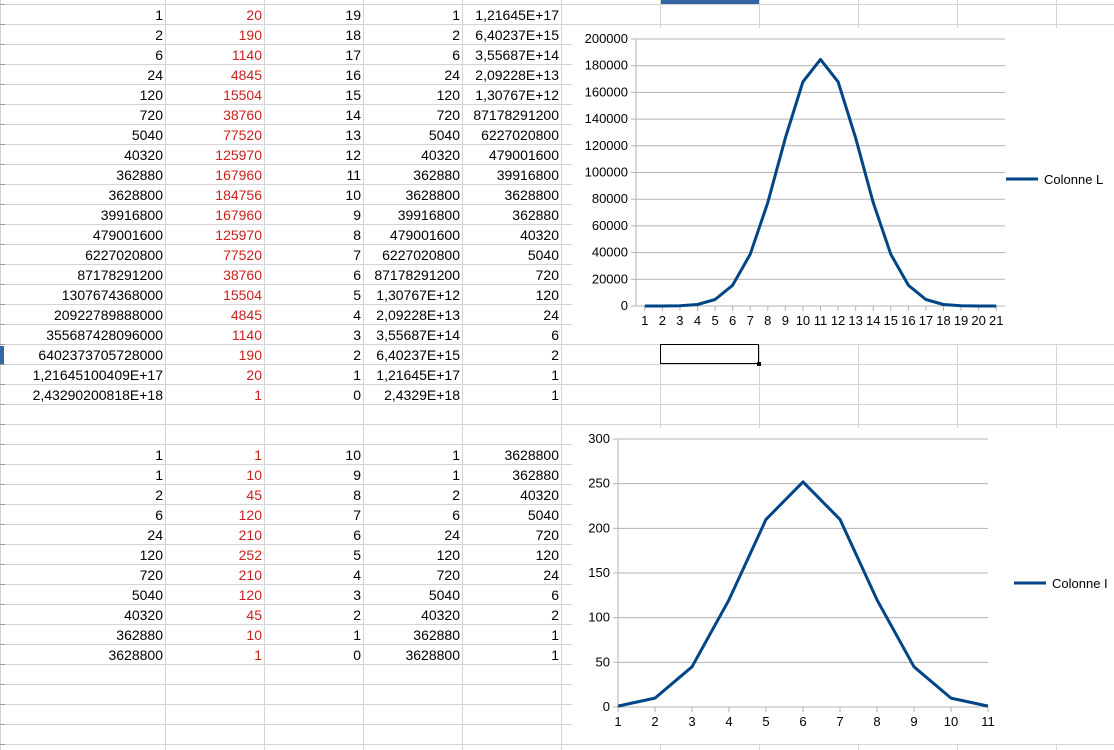 This screenshot has width=1114, height=750. I want to click on cell: 39916800, so click(412, 215).